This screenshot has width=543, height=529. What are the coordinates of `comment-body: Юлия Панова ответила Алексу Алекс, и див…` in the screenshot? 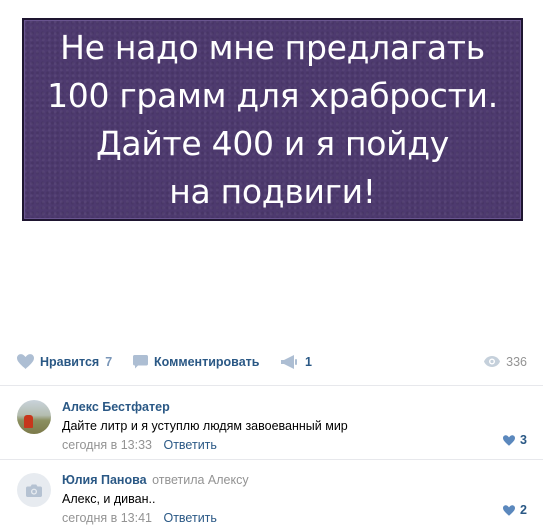 It's located at (294, 499).